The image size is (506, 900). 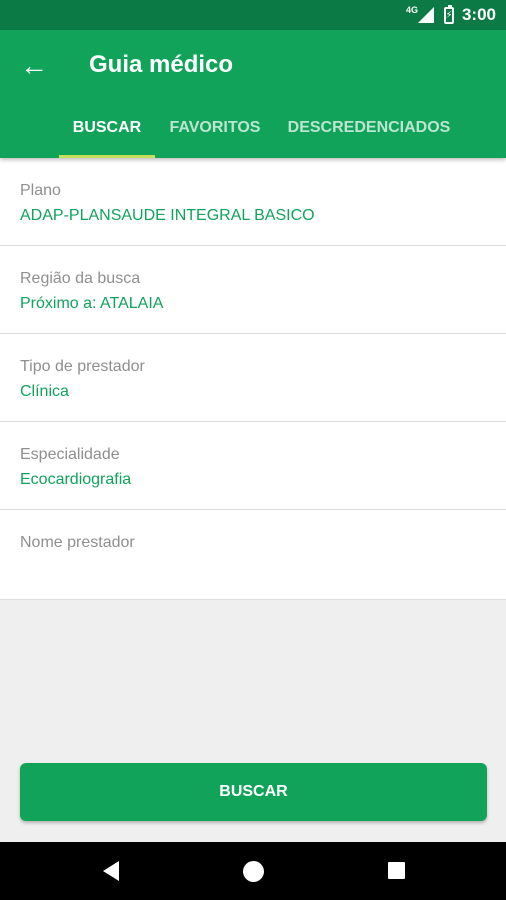 What do you see at coordinates (425, 15) in the screenshot?
I see `signal-icon` at bounding box center [425, 15].